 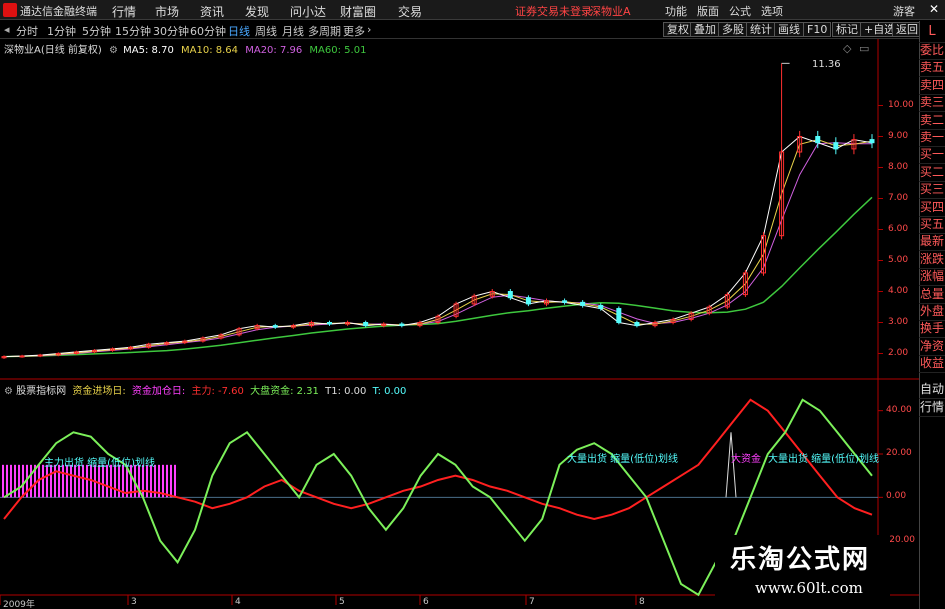 What do you see at coordinates (932, 329) in the screenshot?
I see `sidebar-item-16: 换手` at bounding box center [932, 329].